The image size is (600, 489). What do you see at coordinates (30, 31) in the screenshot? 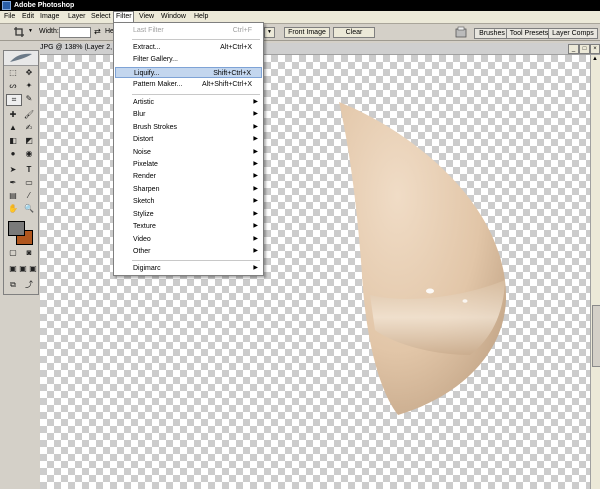
I see `tool-preset-arrow-icon: ▼` at bounding box center [30, 31].